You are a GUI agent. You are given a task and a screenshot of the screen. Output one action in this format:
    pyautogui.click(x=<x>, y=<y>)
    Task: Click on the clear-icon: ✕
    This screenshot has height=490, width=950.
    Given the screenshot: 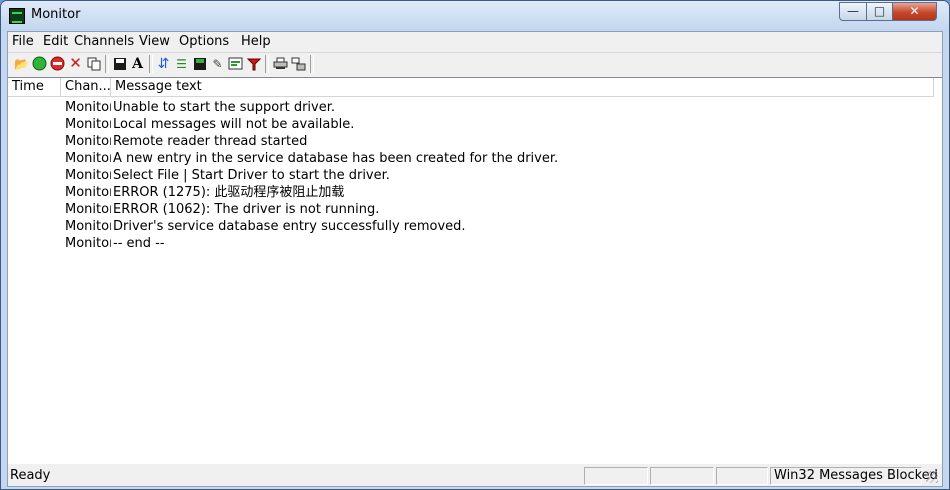 What is the action you would take?
    pyautogui.click(x=75, y=63)
    